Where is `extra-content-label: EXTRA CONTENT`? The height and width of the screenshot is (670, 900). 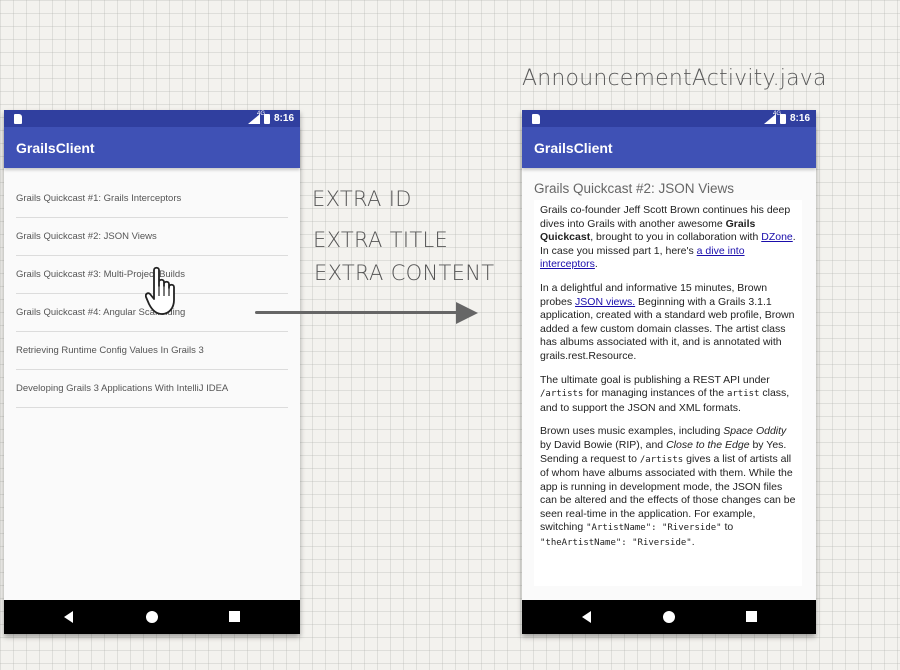
extra-content-label: EXTRA CONTENT is located at coordinates (404, 273).